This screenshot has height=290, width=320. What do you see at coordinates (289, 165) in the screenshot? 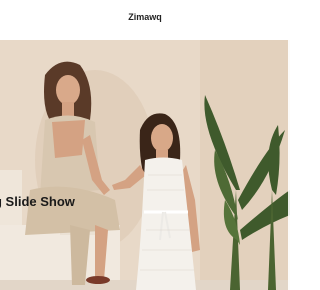
I see `slideshow-edge` at bounding box center [289, 165].